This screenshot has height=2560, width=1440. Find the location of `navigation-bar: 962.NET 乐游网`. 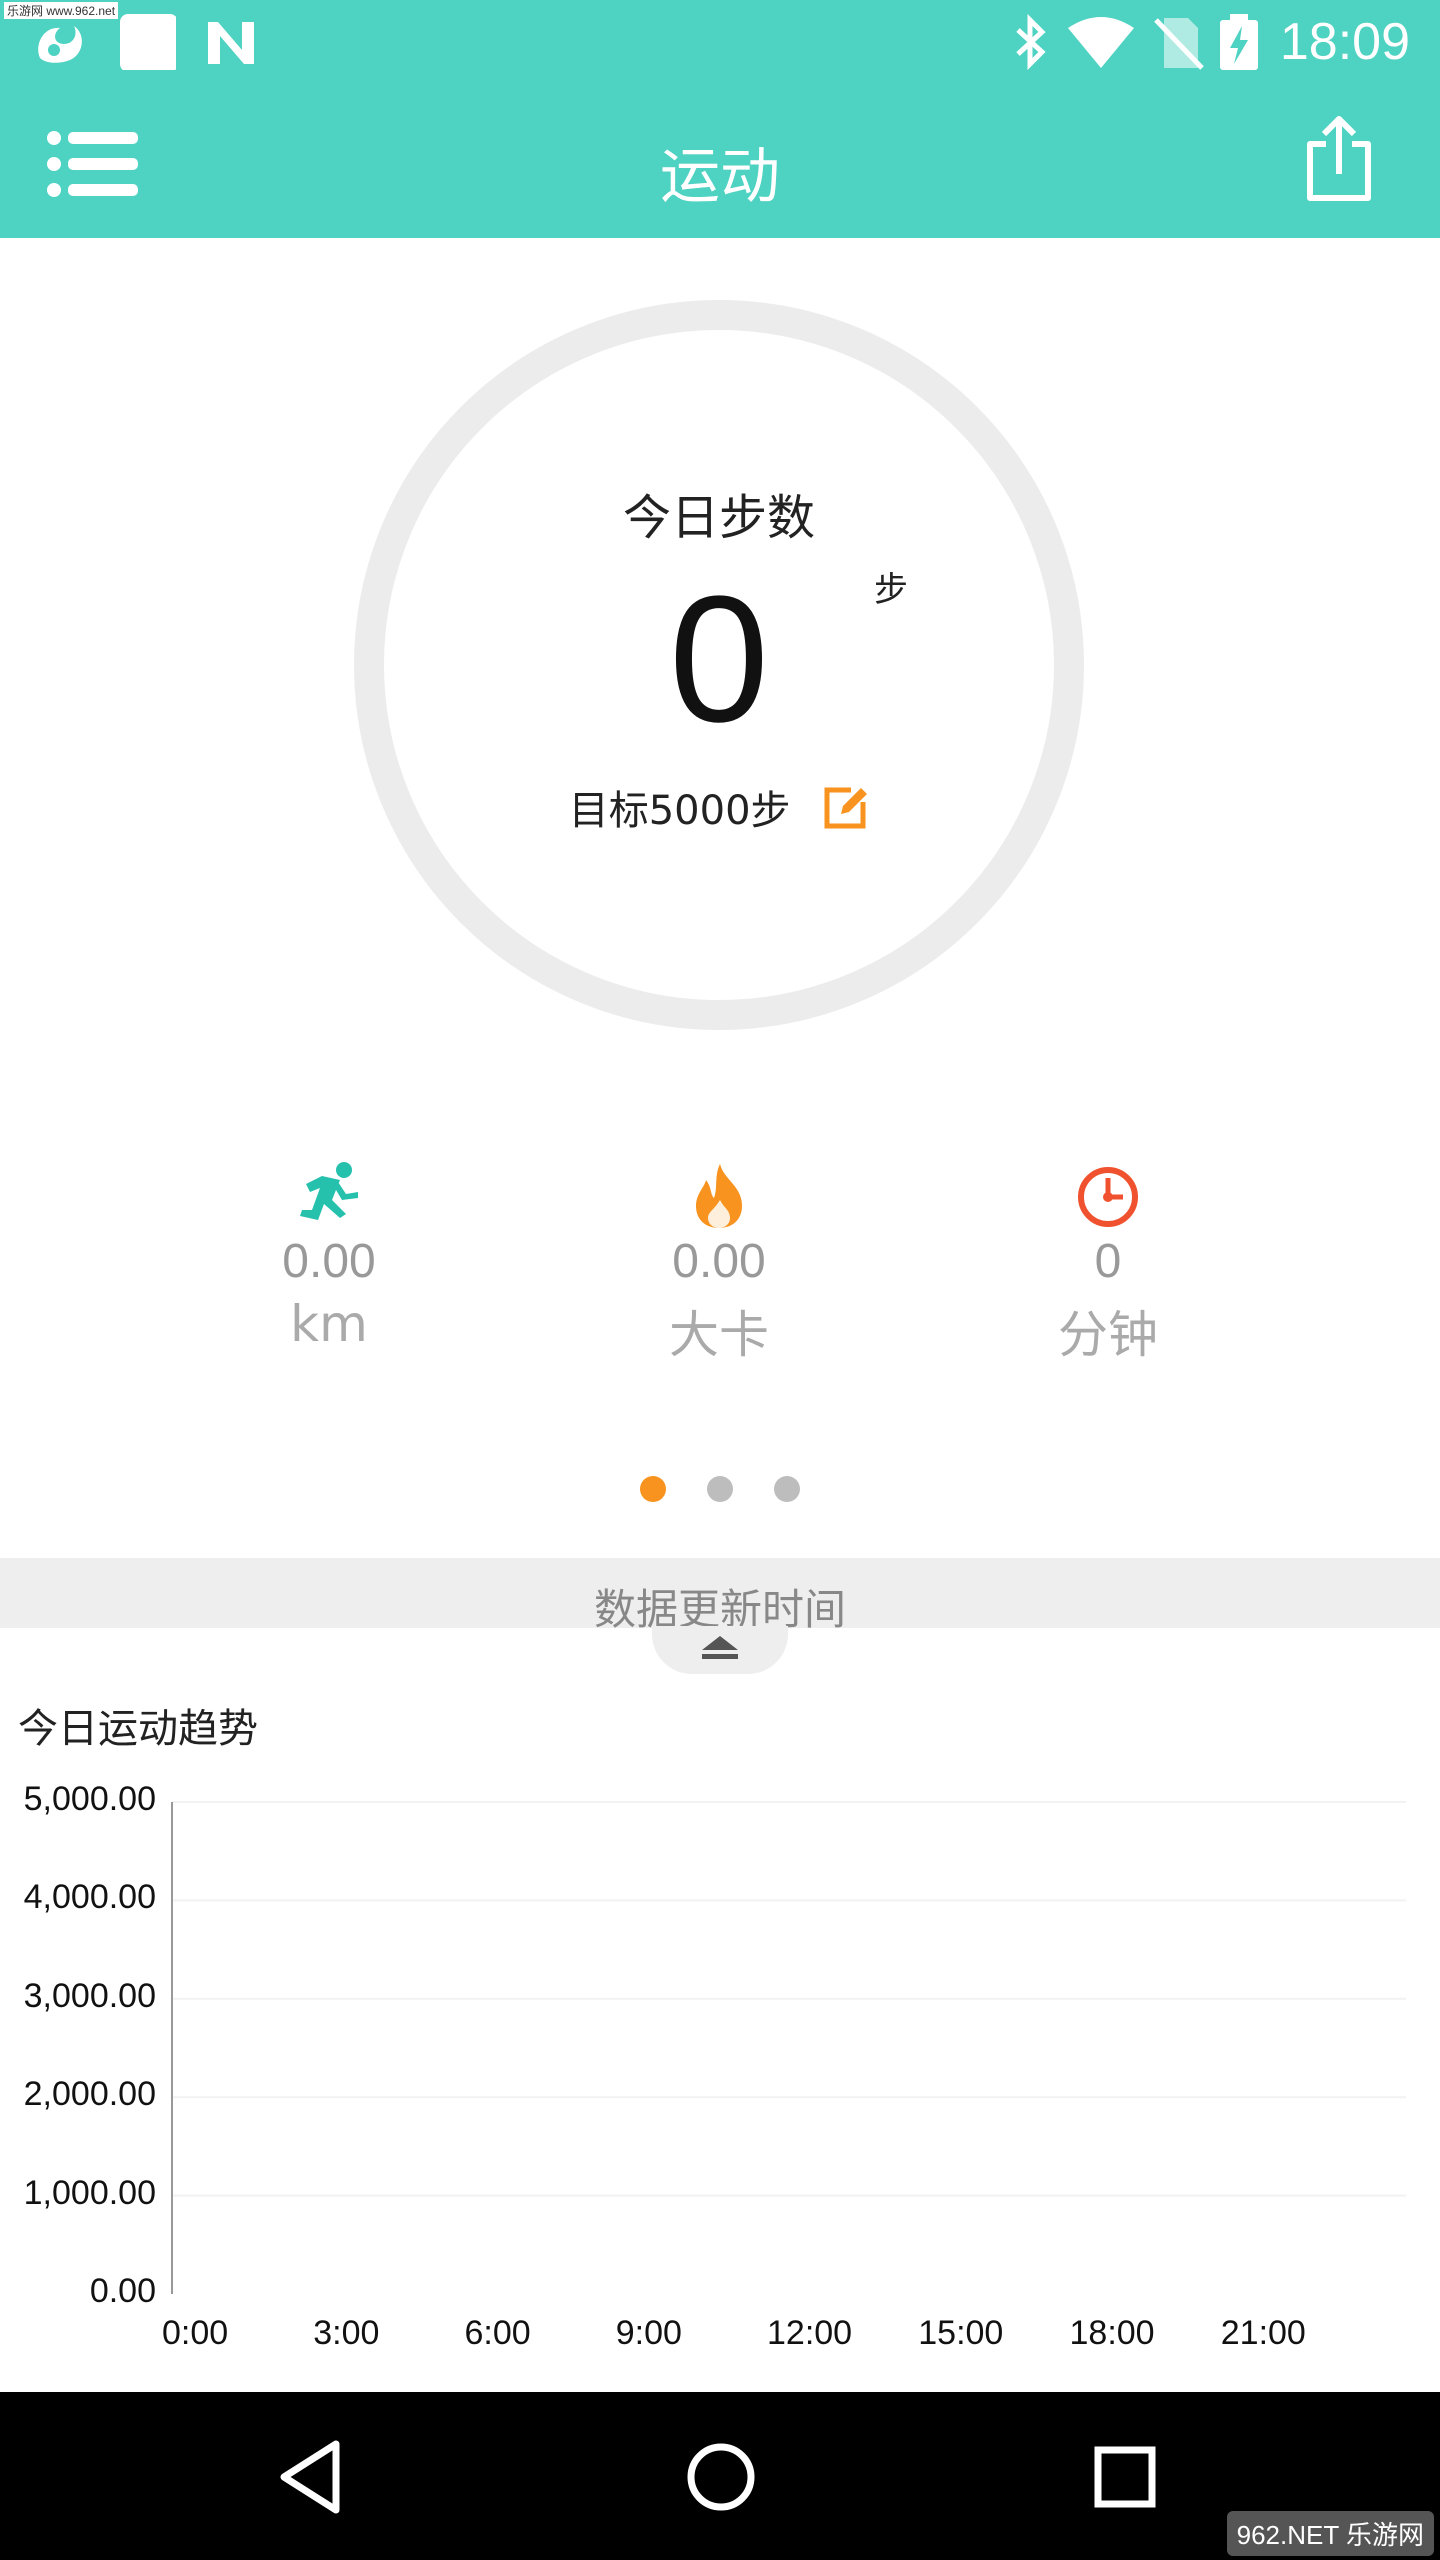

navigation-bar: 962.NET 乐游网 is located at coordinates (720, 2476).